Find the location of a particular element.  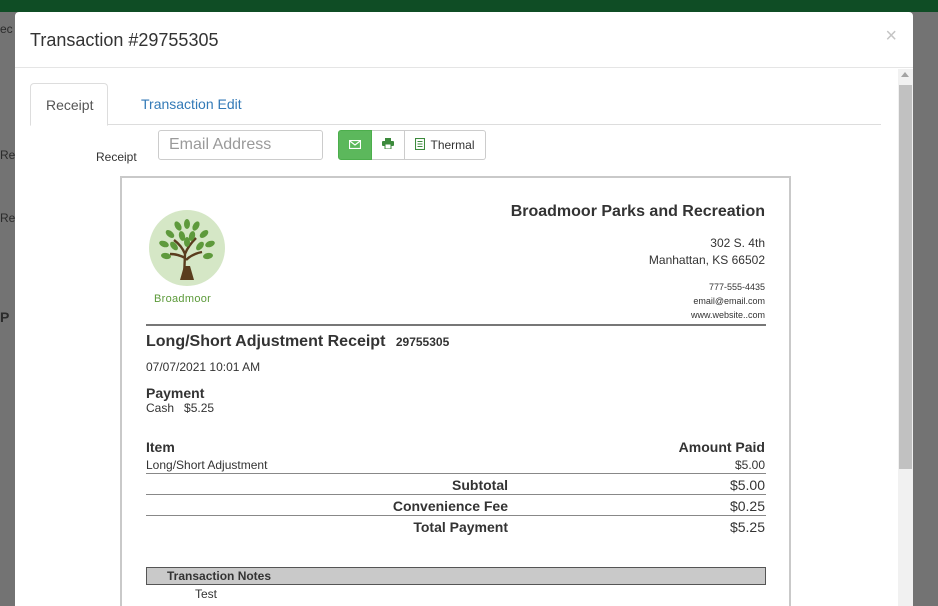

receipt-title-text: Long/Short Adjustment Receipt is located at coordinates (266, 341).